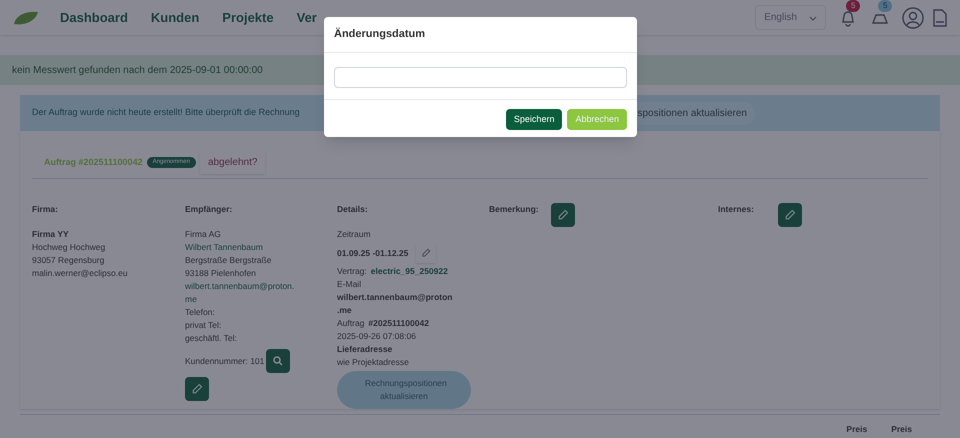 The width and height of the screenshot is (960, 438). What do you see at coordinates (221, 273) in the screenshot?
I see `address-line: 93188 Pielenhofen` at bounding box center [221, 273].